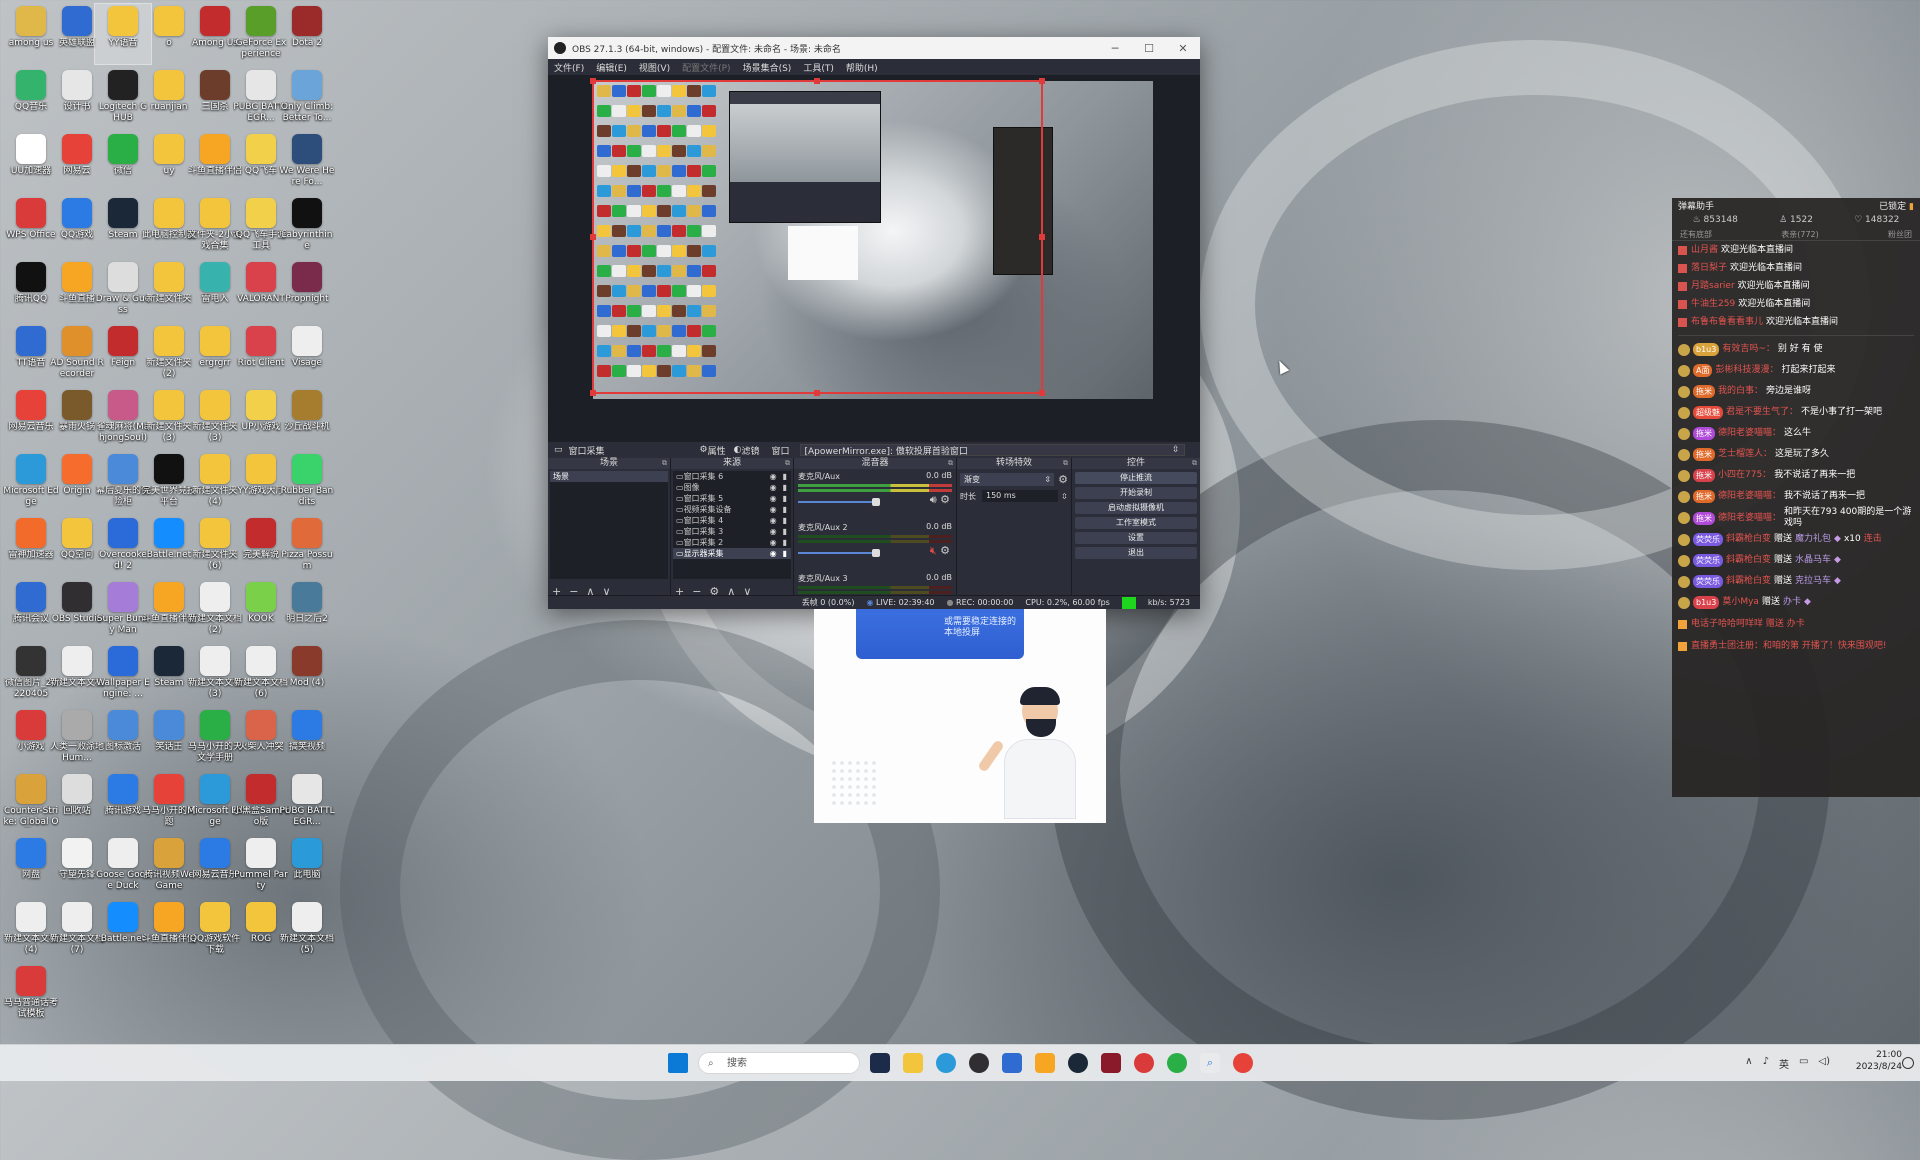 This screenshot has height=1160, width=1920. What do you see at coordinates (307, 610) in the screenshot?
I see `desktop-icon: 明日之后2` at bounding box center [307, 610].